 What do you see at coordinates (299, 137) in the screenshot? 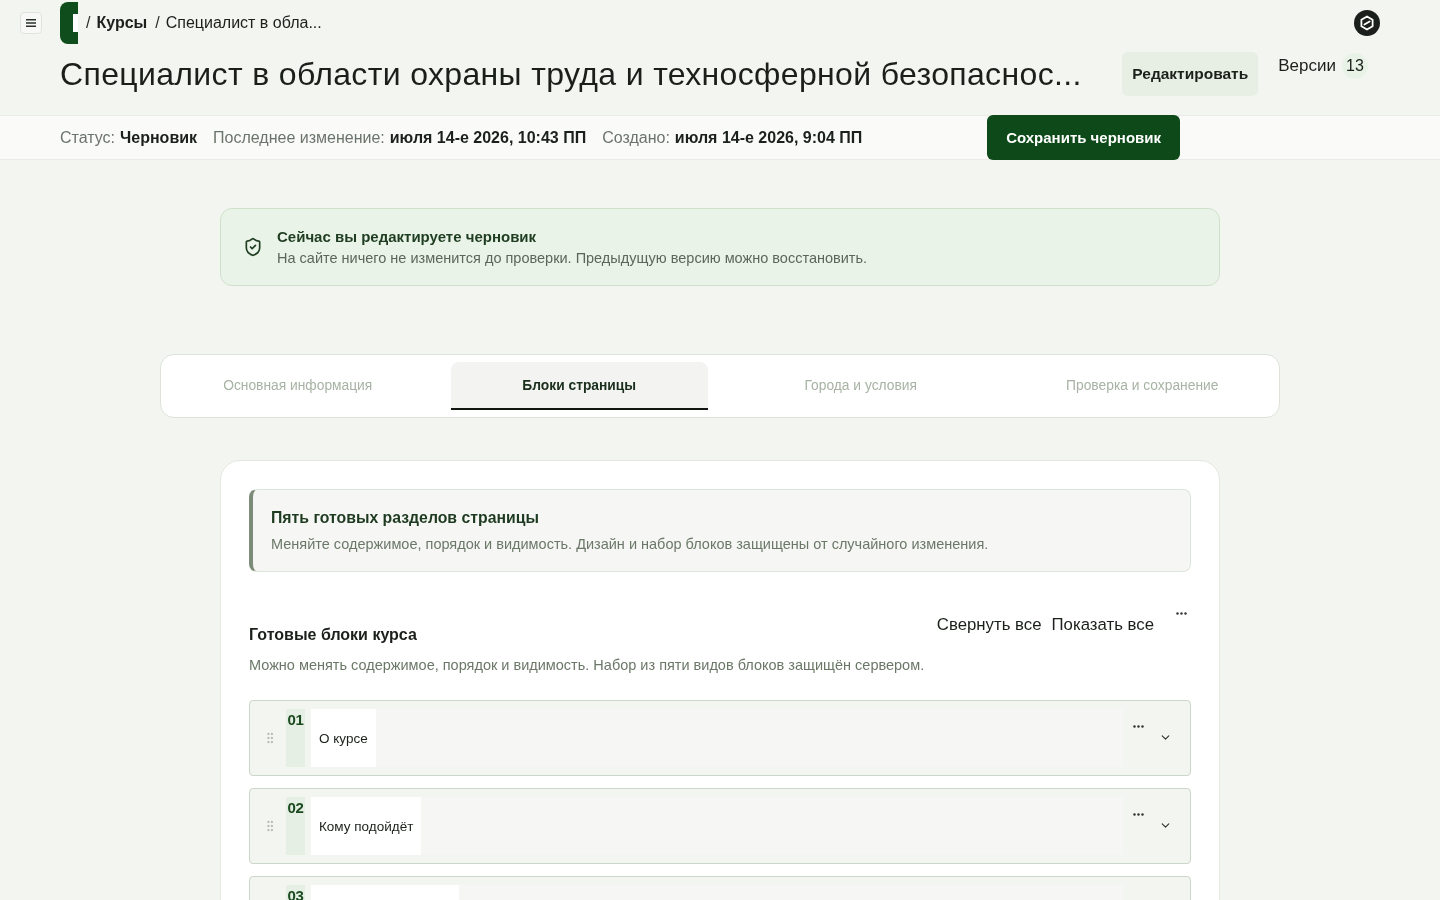
I see `meta-label: Последнее изменение:` at bounding box center [299, 137].